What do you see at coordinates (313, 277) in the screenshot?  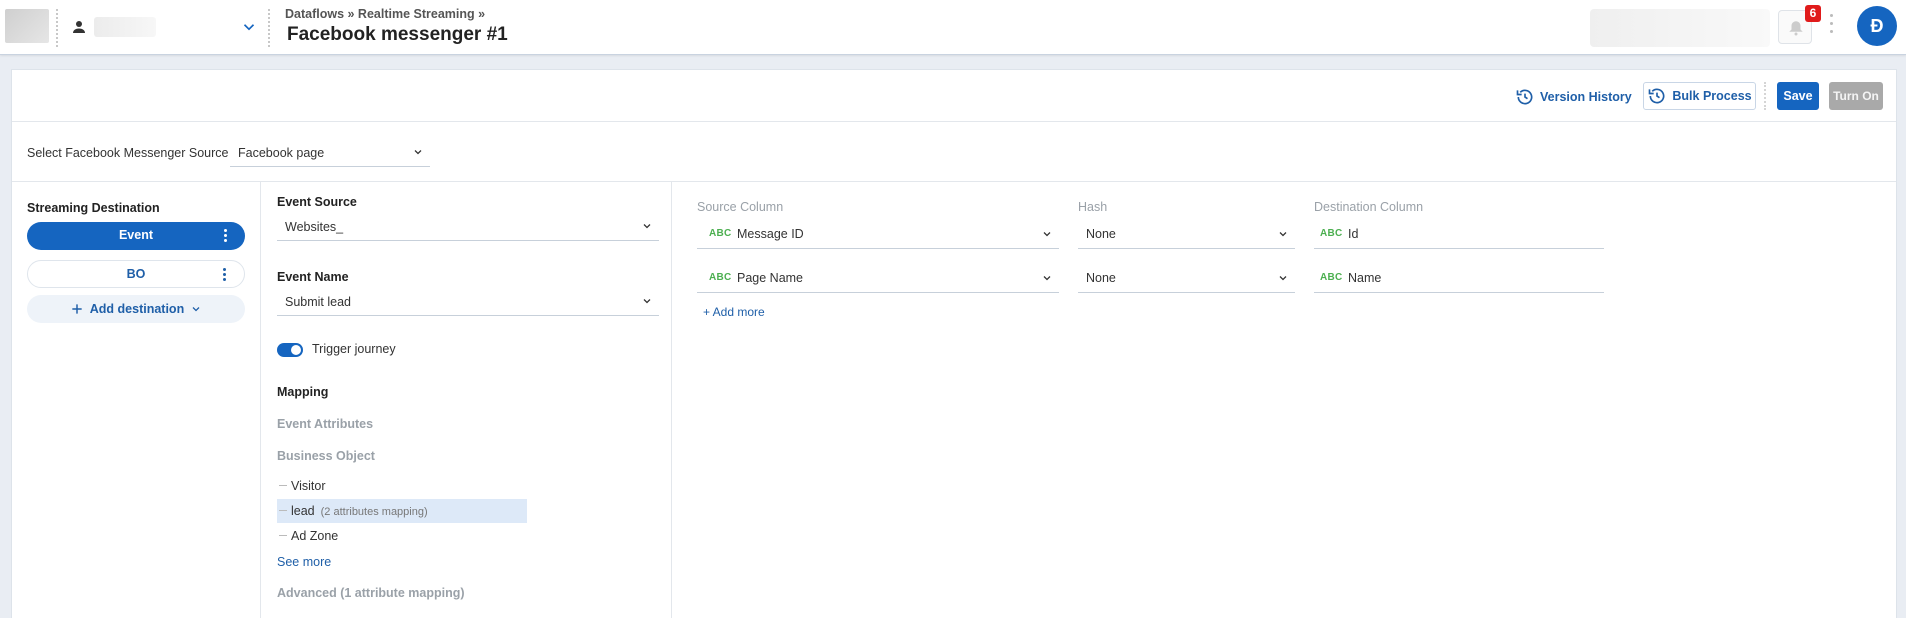 I see `event-name-title: Event Name` at bounding box center [313, 277].